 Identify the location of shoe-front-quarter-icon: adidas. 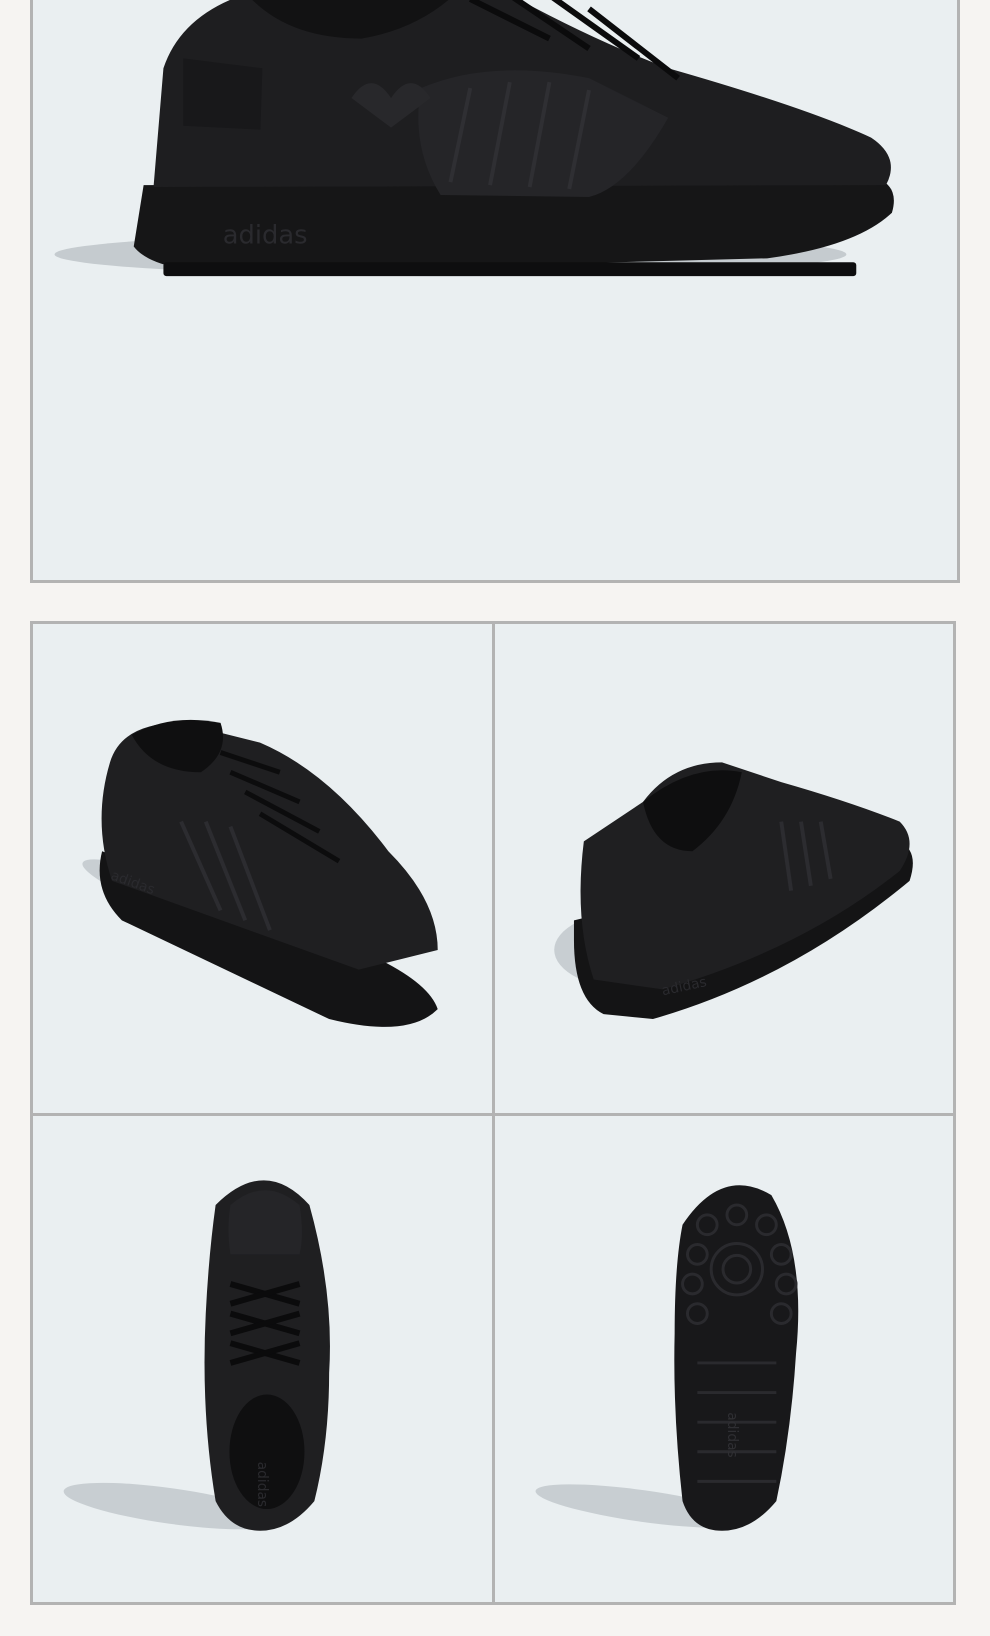
(260, 873).